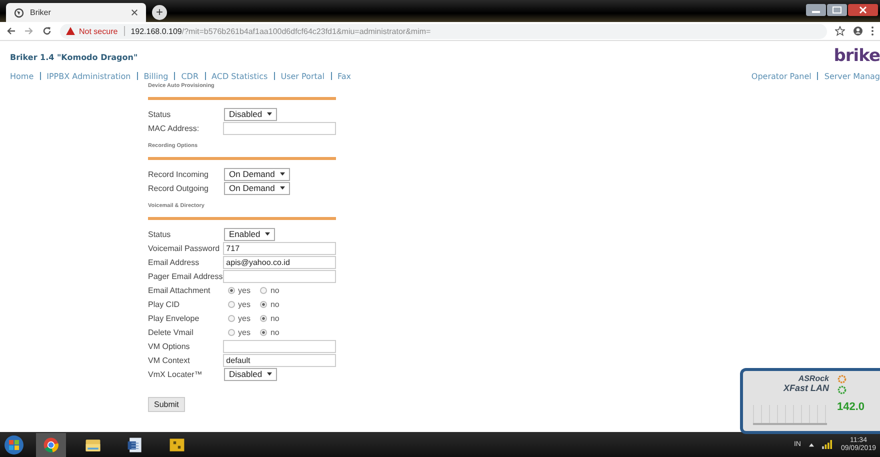  I want to click on field-label: Record Incoming, so click(179, 174).